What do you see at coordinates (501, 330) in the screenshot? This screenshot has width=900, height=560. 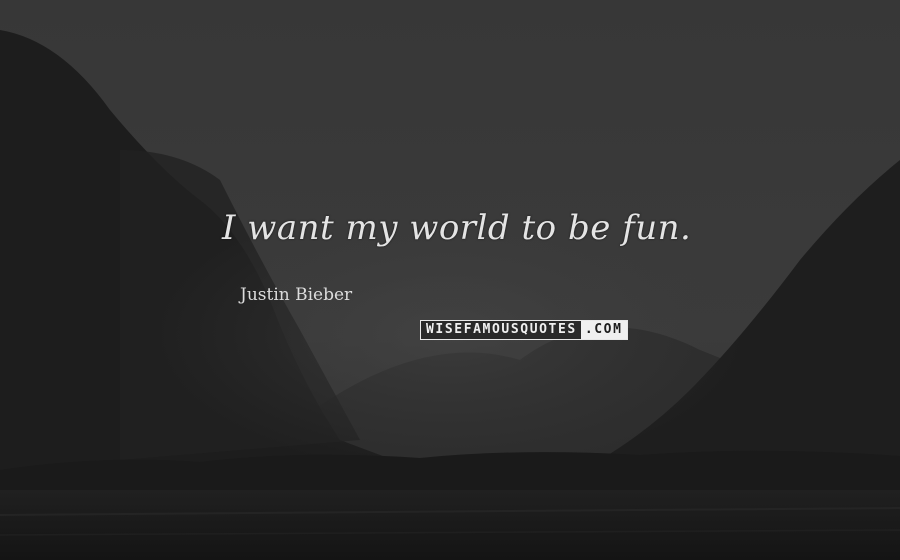 I see `watermark-brand: WISEFAMOUSQUOTES` at bounding box center [501, 330].